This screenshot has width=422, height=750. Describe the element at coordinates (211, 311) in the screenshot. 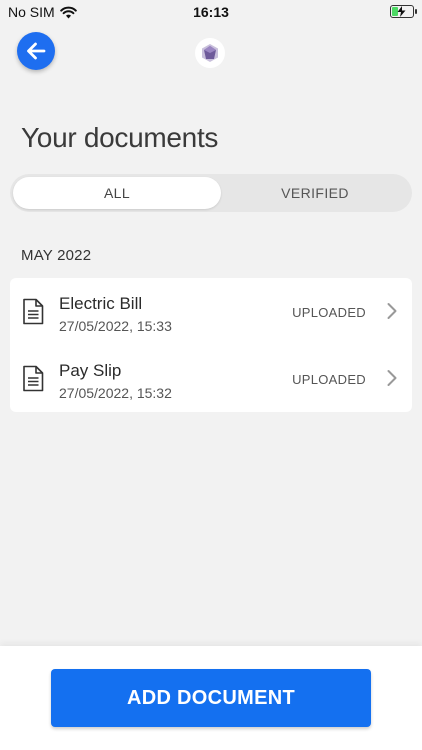

I see `document-row-electric-bill: Electric Bill 27/05/2022, 15:33 UPLOADED` at that location.